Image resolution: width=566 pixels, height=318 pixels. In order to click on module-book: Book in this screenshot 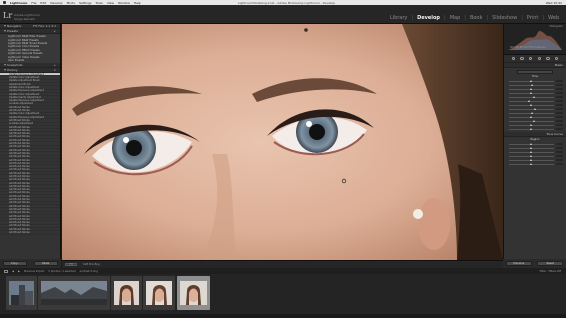, I will do `click(476, 18)`.